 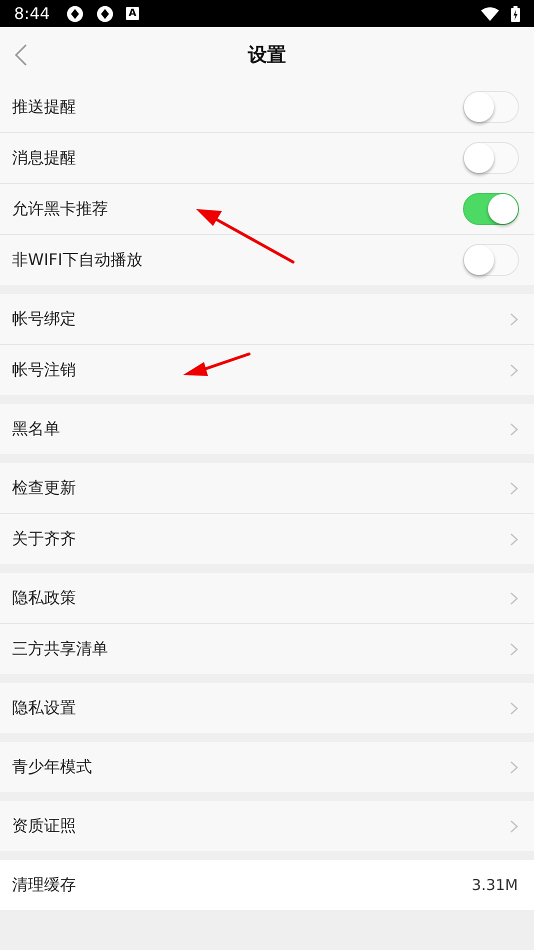 I want to click on page-title: 设置, so click(x=267, y=55).